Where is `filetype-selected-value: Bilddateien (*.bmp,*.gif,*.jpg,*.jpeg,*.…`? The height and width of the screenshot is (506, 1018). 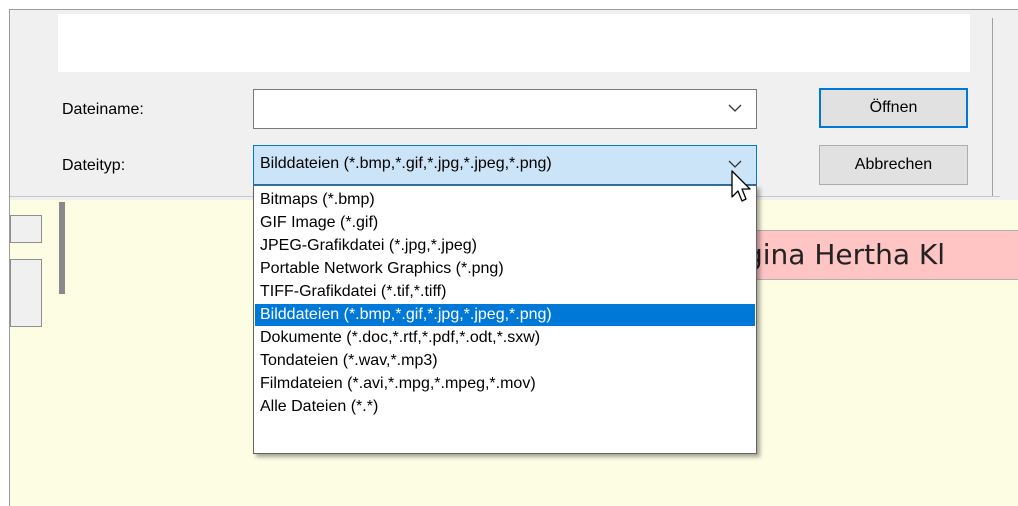
filetype-selected-value: Bilddateien (*.bmp,*.gif,*.jpg,*.jpeg,*.… is located at coordinates (406, 164).